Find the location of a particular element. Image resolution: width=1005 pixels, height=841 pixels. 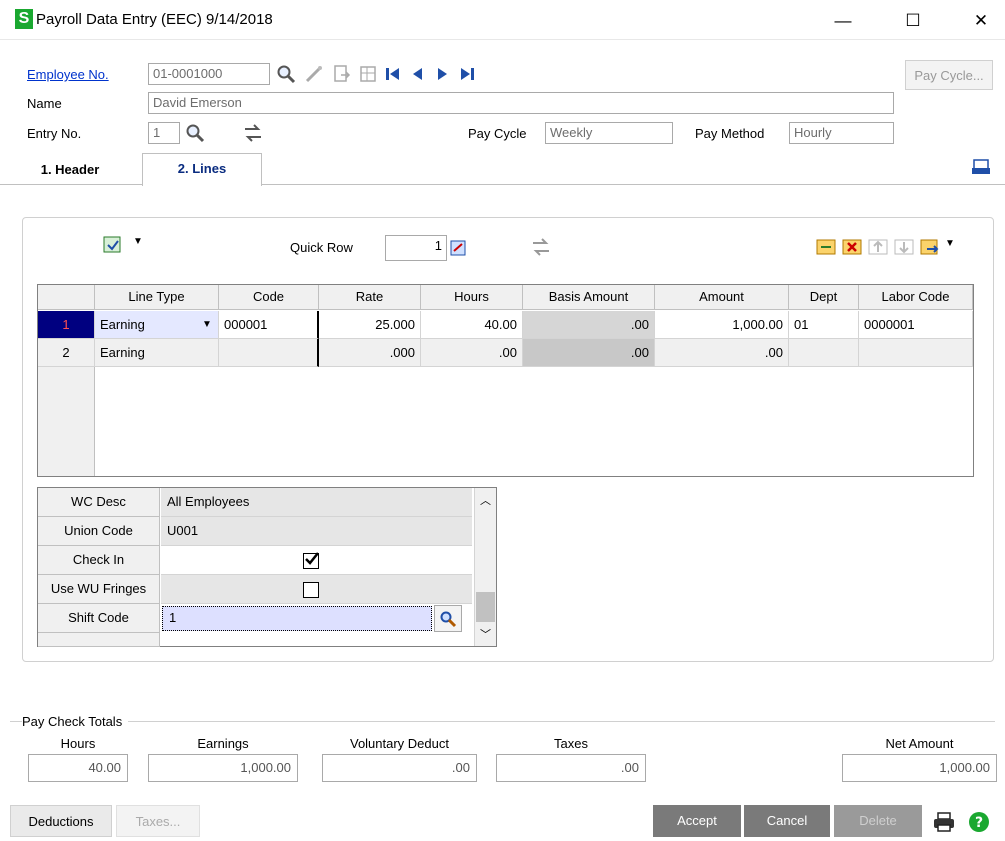

check-in-label: Check In is located at coordinates (99, 560).